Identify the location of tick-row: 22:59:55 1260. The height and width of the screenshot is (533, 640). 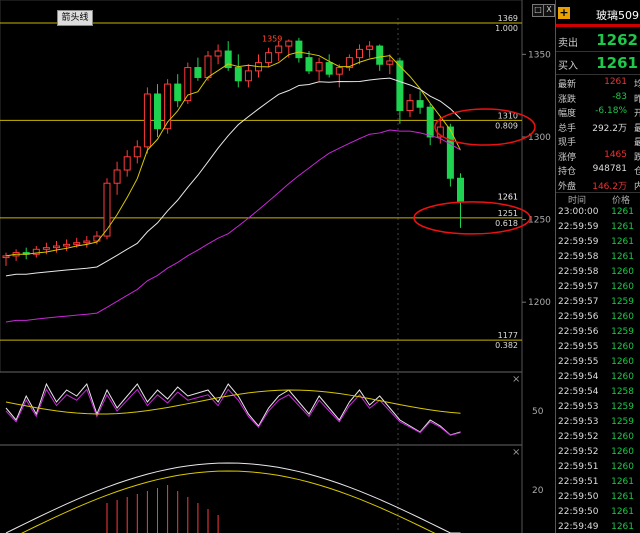
(598, 364).